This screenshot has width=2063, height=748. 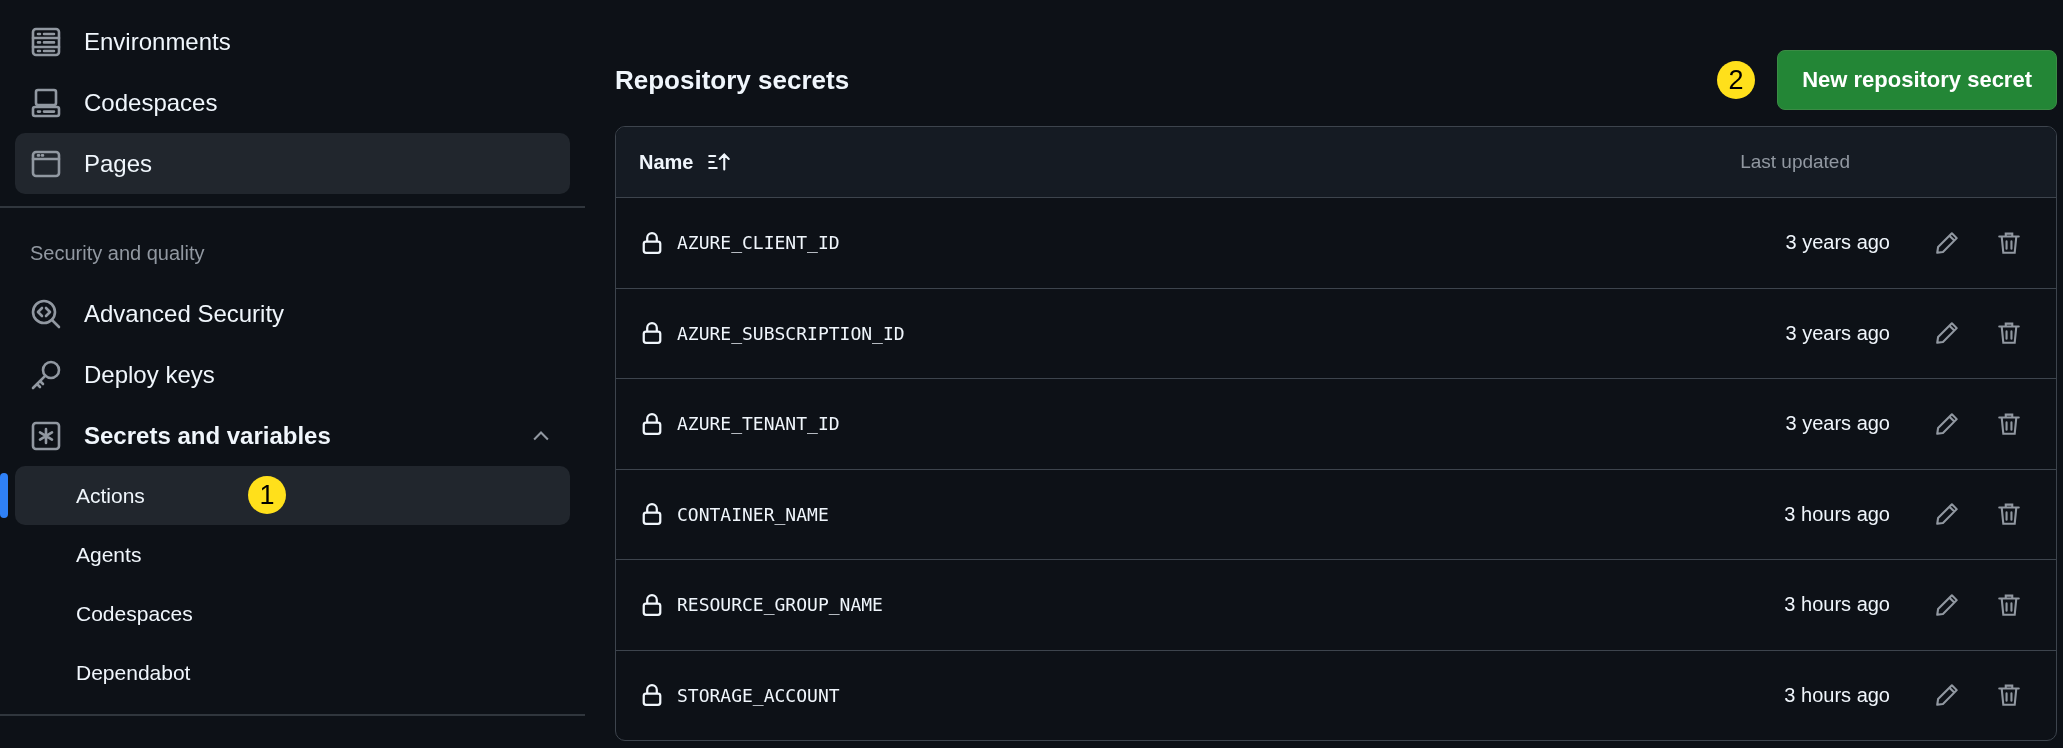 What do you see at coordinates (1795, 162) in the screenshot?
I see `column-header: Last updated` at bounding box center [1795, 162].